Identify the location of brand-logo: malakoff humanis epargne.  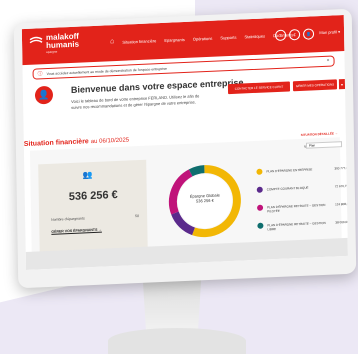
(65, 43).